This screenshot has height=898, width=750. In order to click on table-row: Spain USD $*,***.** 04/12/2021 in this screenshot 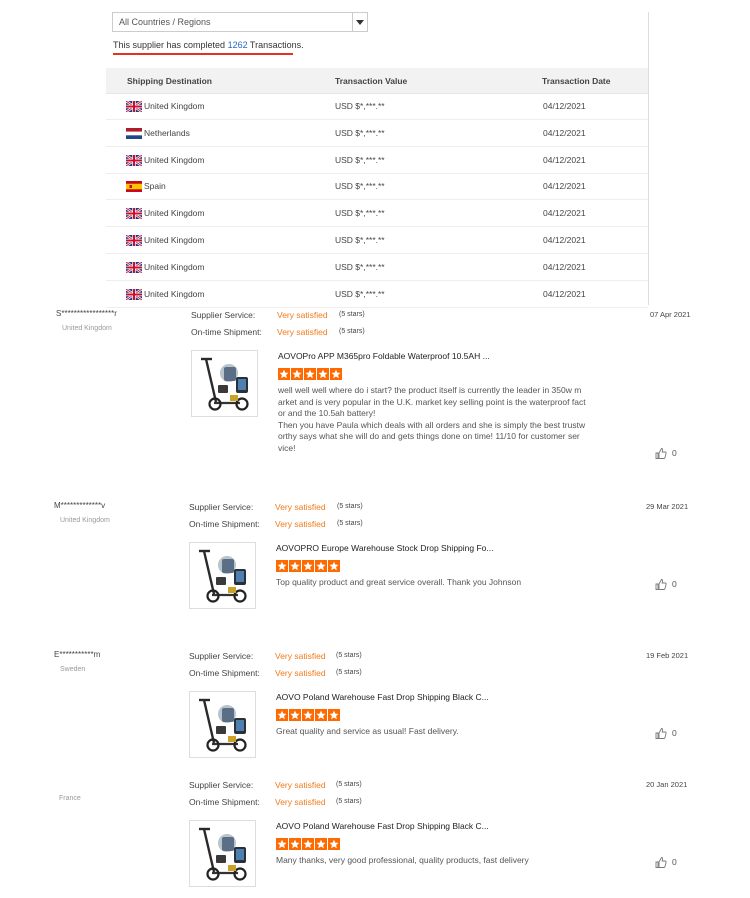, I will do `click(377, 187)`.